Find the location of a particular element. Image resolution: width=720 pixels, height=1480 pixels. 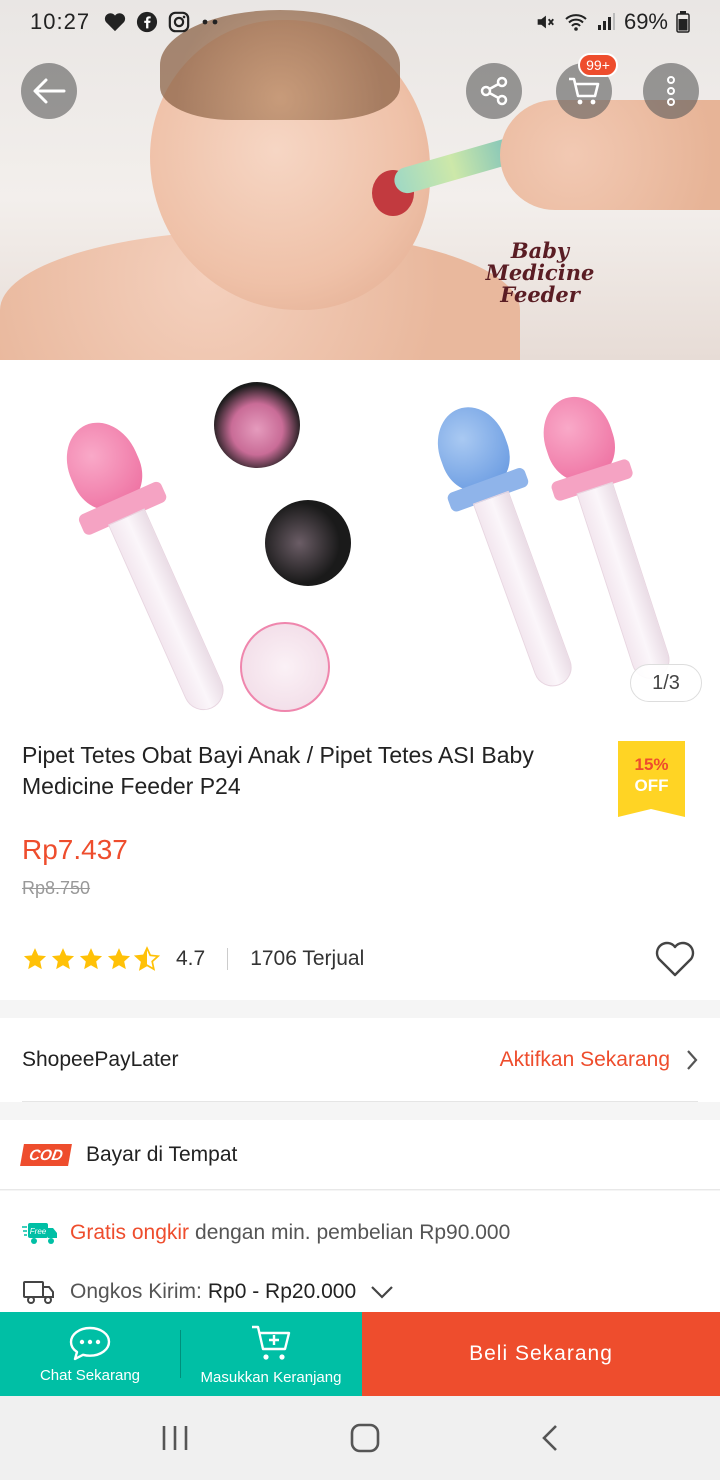

back-arrow-icon is located at coordinates (49, 91).